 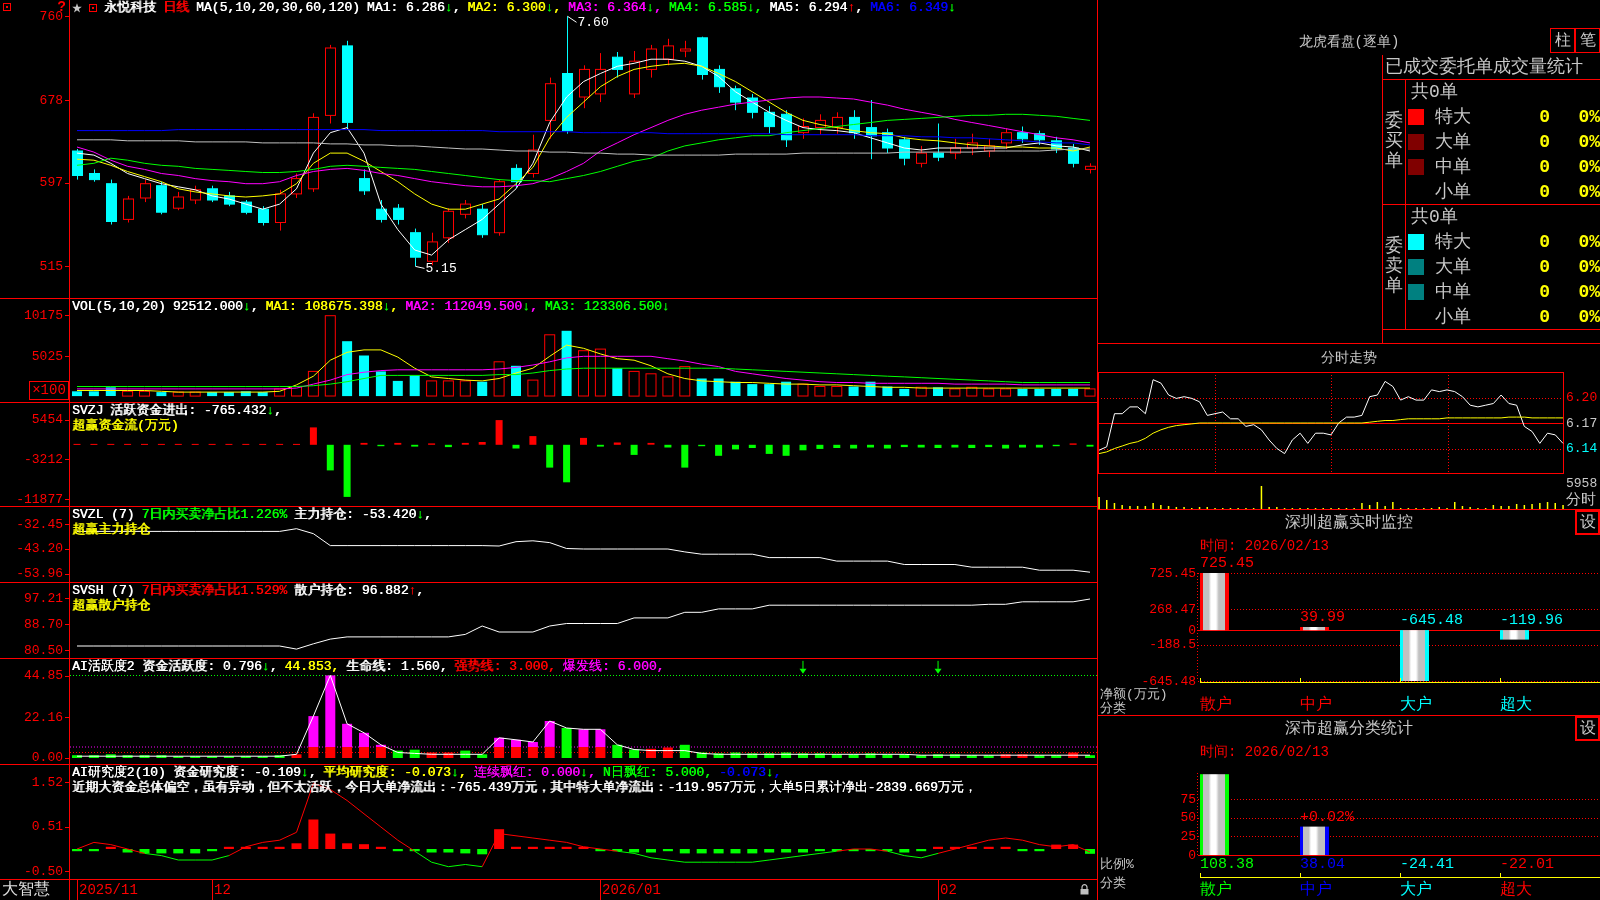 What do you see at coordinates (51, 100) in the screenshot?
I see `axis-label: 678` at bounding box center [51, 100].